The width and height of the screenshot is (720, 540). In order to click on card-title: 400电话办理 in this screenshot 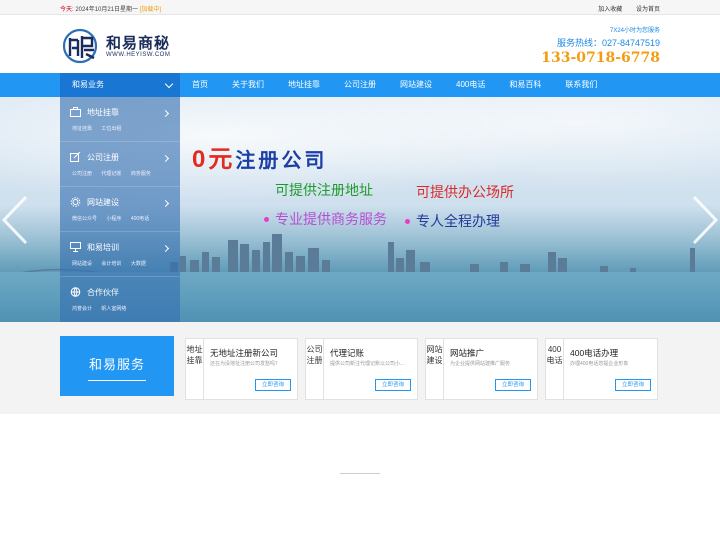, I will do `click(594, 353)`.